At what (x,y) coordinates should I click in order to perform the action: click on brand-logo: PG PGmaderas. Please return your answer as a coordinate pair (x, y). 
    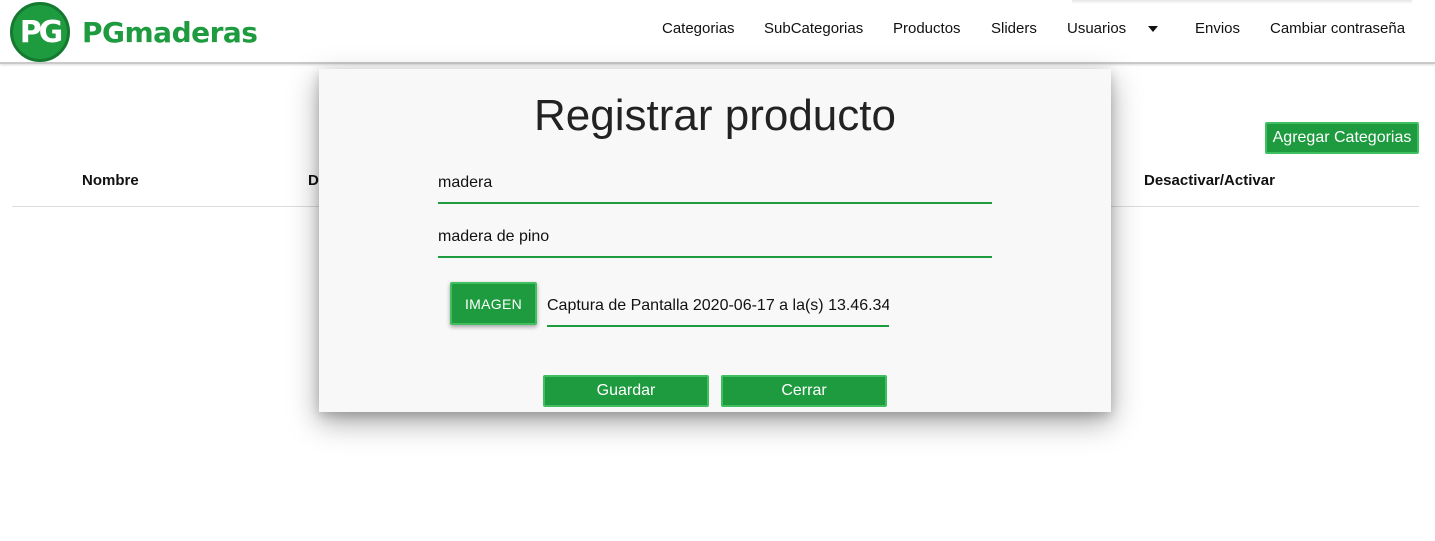
    Looking at the image, I should click on (134, 32).